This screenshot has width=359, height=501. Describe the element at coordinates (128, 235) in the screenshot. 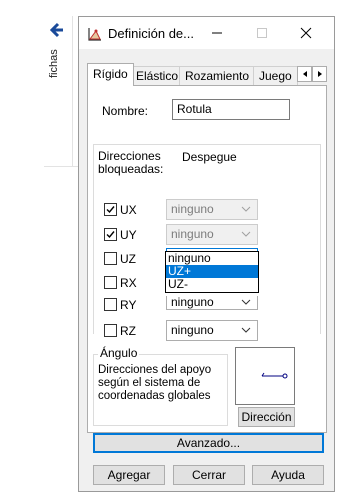

I see `uy-label: UY` at that location.